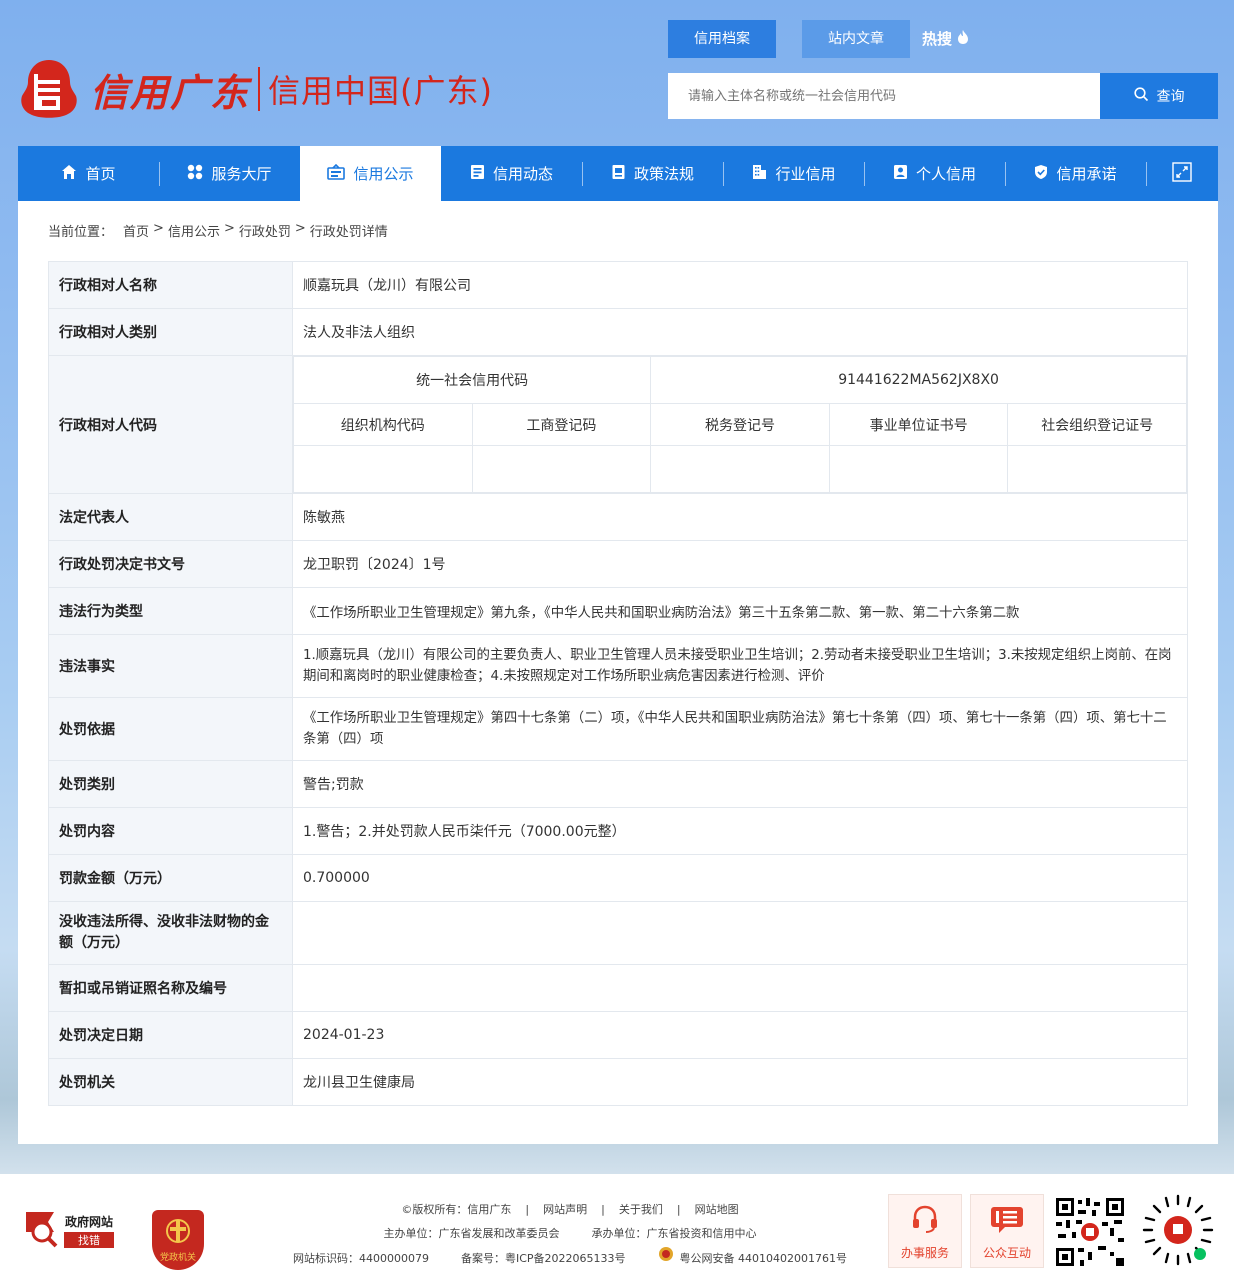 The width and height of the screenshot is (1234, 1288). Describe the element at coordinates (740, 1082) in the screenshot. I see `penalty-authority-value: 龙川县卫生健康局` at that location.